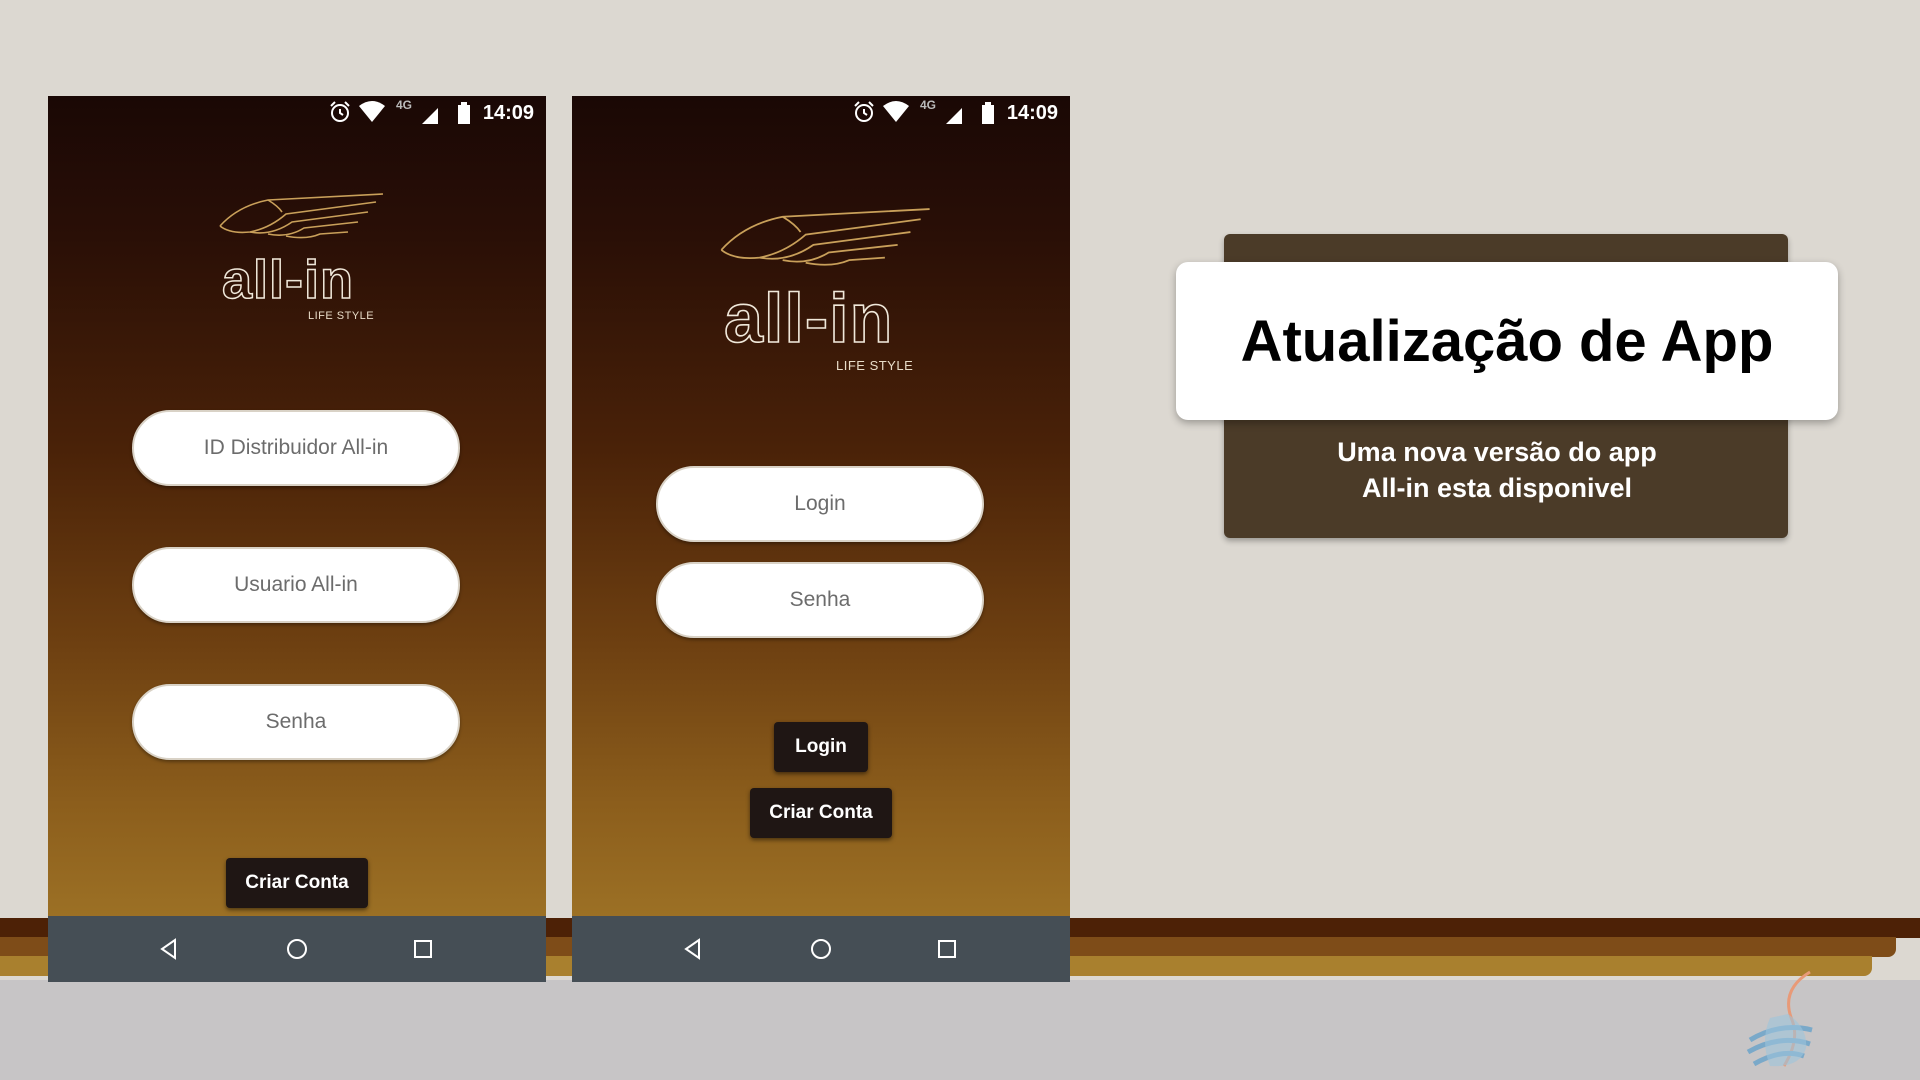 The width and height of the screenshot is (1920, 1080). What do you see at coordinates (1779, 1018) in the screenshot?
I see `company-flame-logo-icon` at bounding box center [1779, 1018].